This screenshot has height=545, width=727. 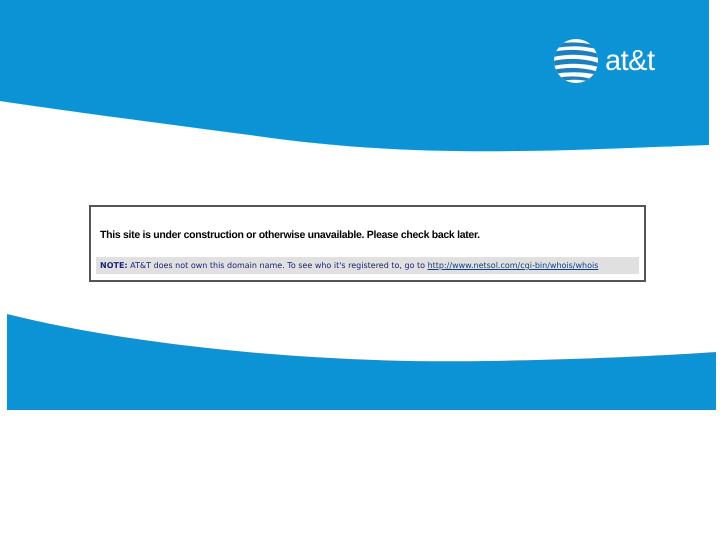 What do you see at coordinates (630, 61) in the screenshot?
I see `logo-text: at&t` at bounding box center [630, 61].